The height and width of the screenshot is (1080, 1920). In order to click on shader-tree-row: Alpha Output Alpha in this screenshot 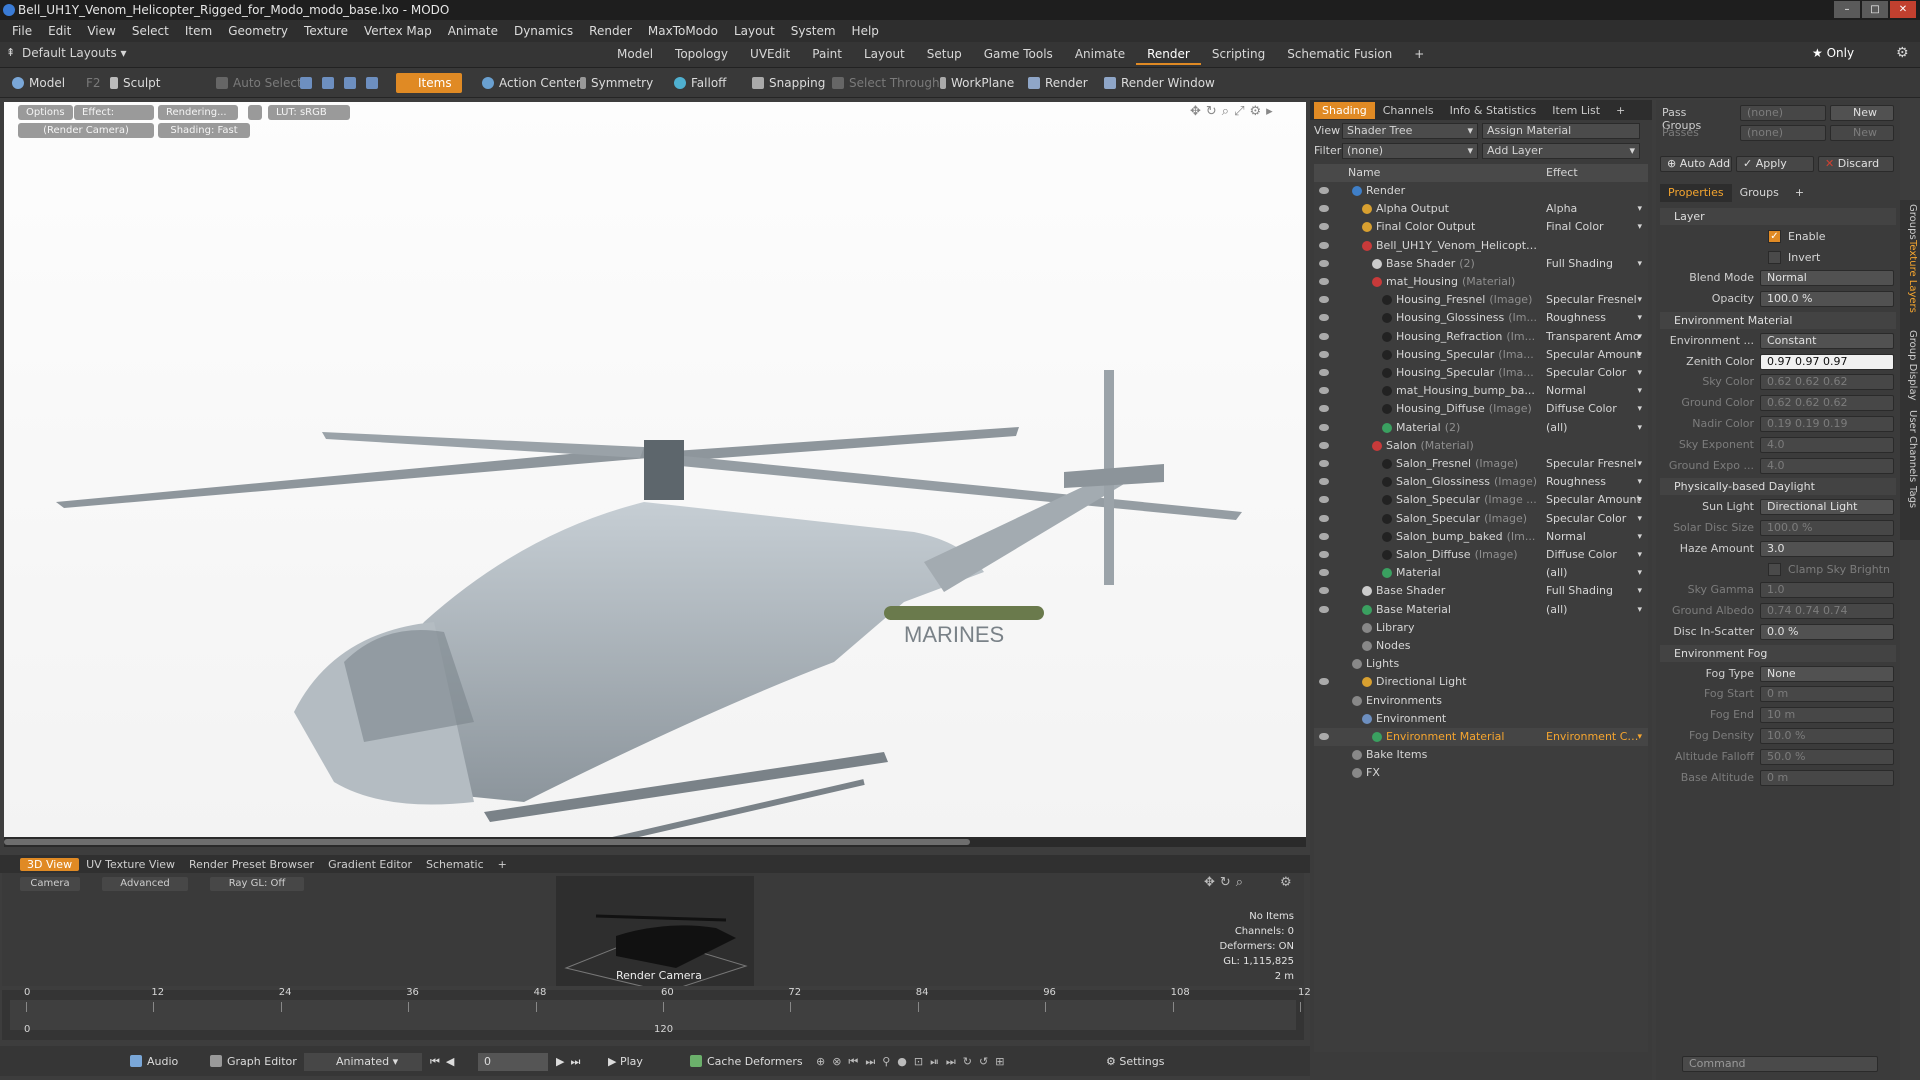, I will do `click(1481, 209)`.